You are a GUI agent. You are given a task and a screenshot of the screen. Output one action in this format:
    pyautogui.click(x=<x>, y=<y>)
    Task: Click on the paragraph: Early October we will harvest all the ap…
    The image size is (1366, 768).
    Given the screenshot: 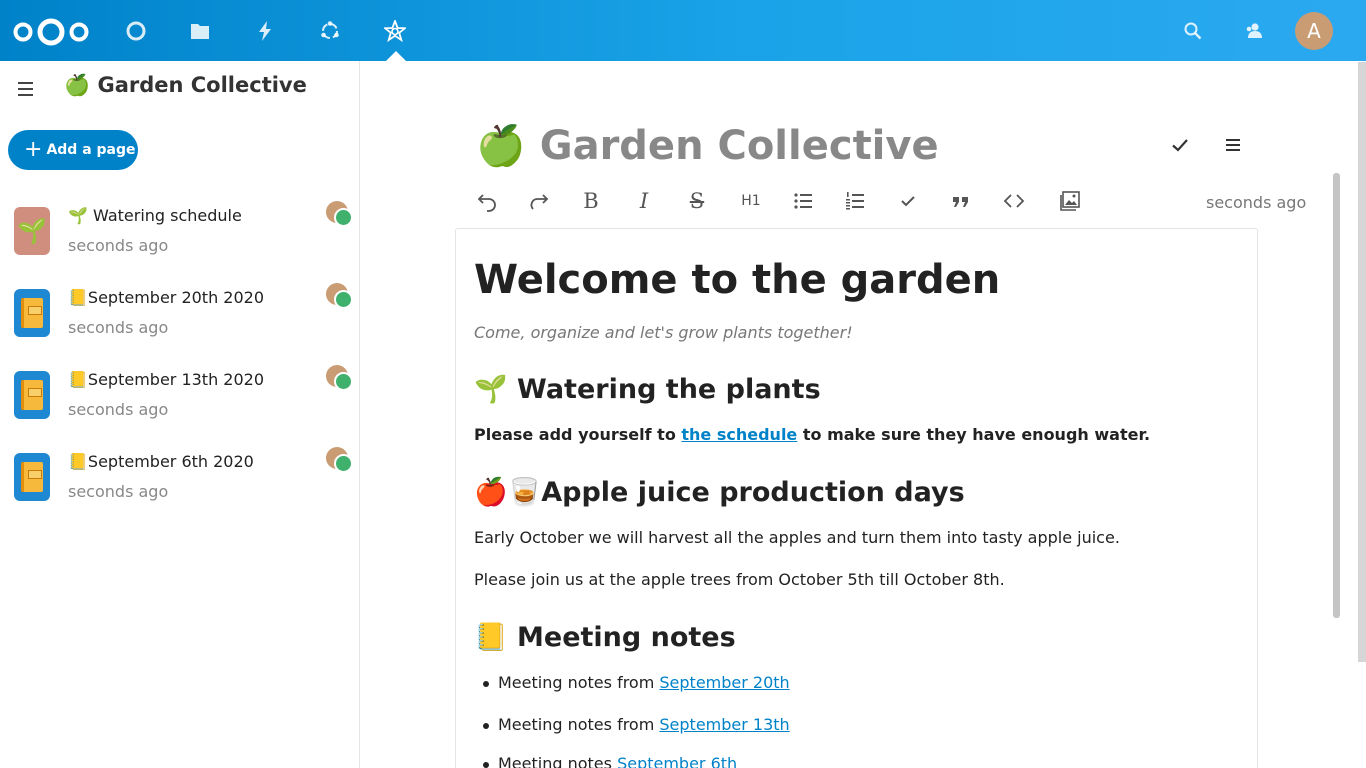 What is the action you would take?
    pyautogui.click(x=797, y=537)
    